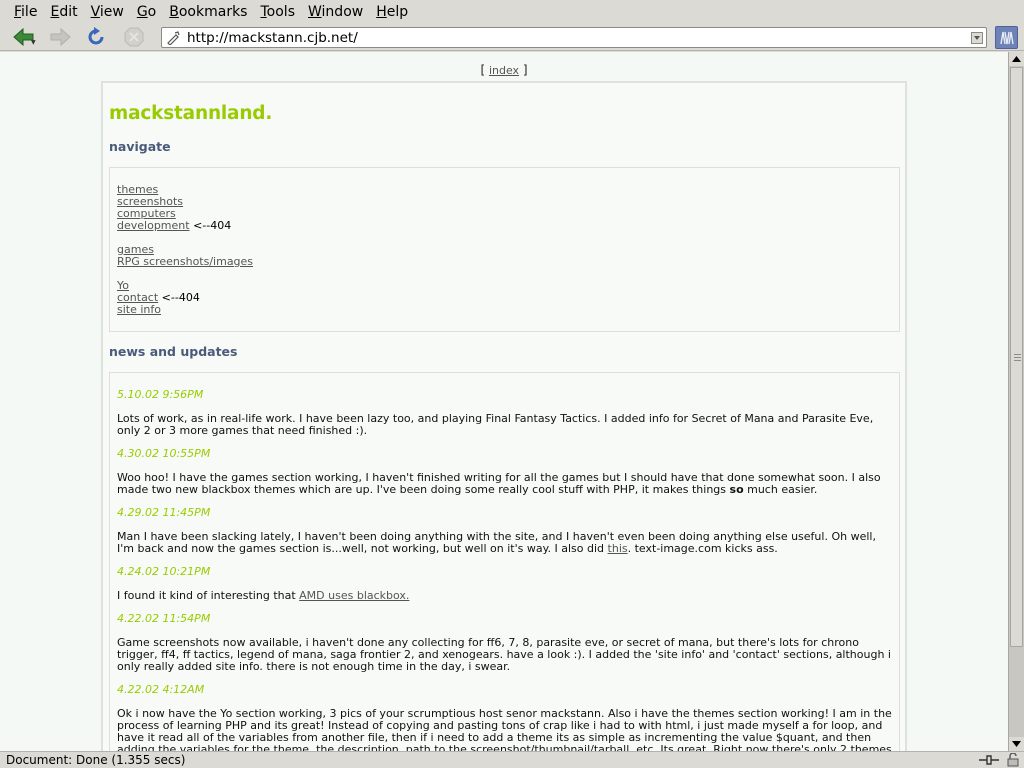  Describe the element at coordinates (315, 12) in the screenshot. I see `menu-mnemonic: W` at that location.